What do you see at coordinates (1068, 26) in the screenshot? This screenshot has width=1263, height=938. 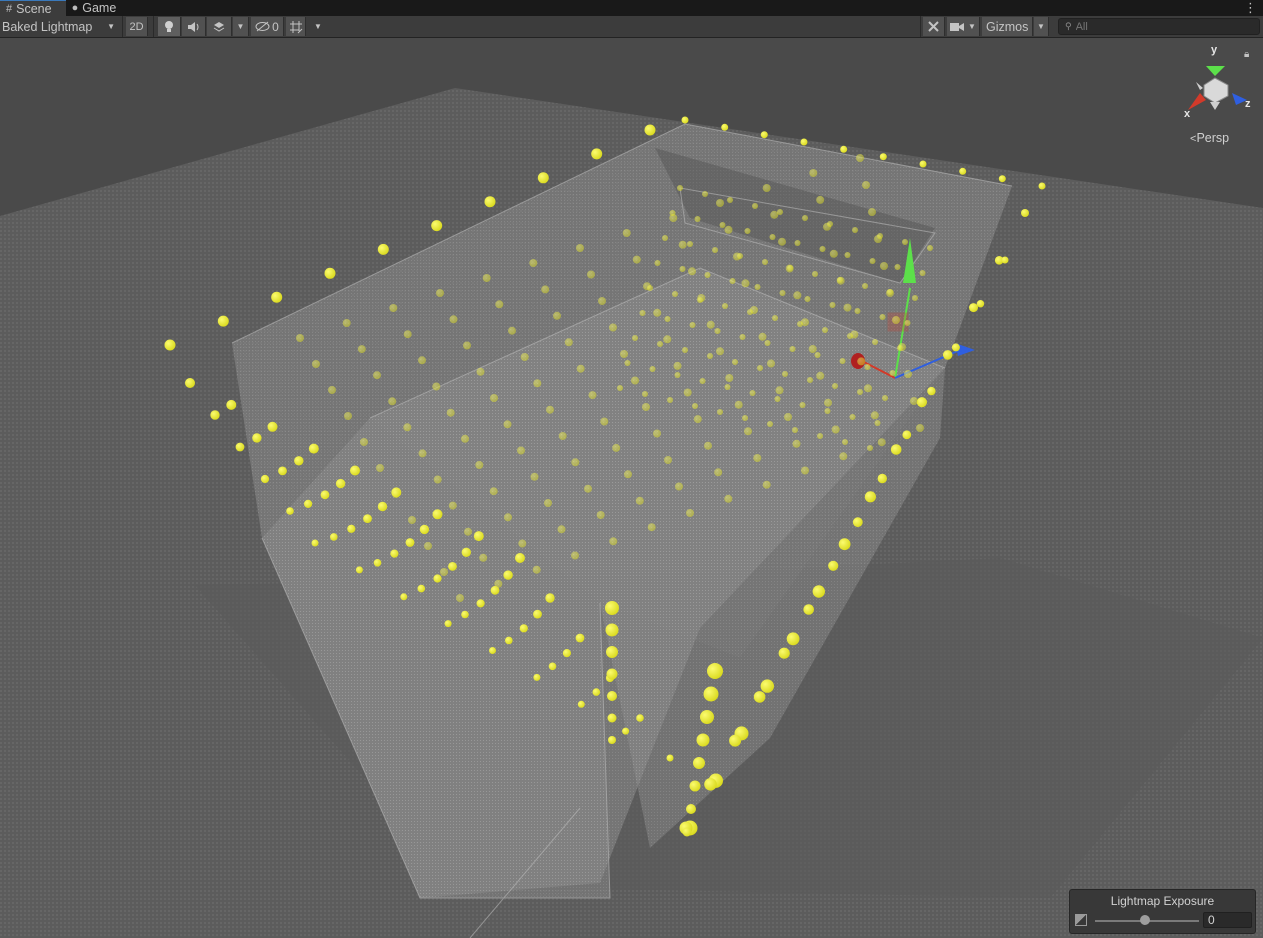 I see `search-icon: ⚲` at bounding box center [1068, 26].